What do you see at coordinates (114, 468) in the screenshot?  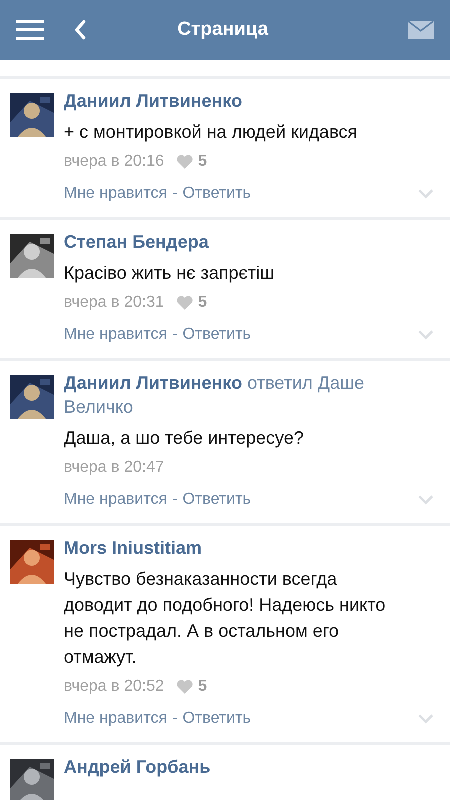 I see `comment-time: вчера в 20:47` at bounding box center [114, 468].